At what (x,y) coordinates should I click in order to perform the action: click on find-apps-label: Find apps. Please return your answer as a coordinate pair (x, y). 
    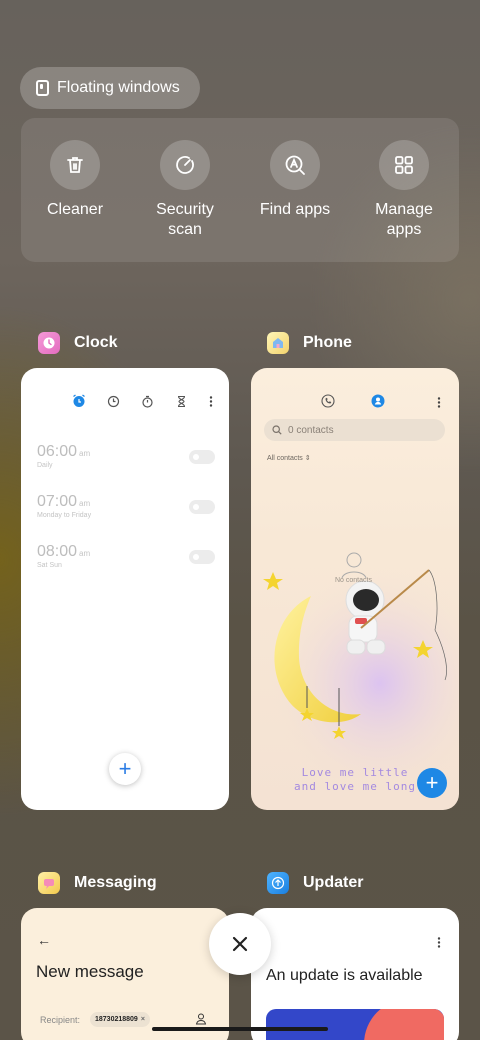
    Looking at the image, I should click on (295, 209).